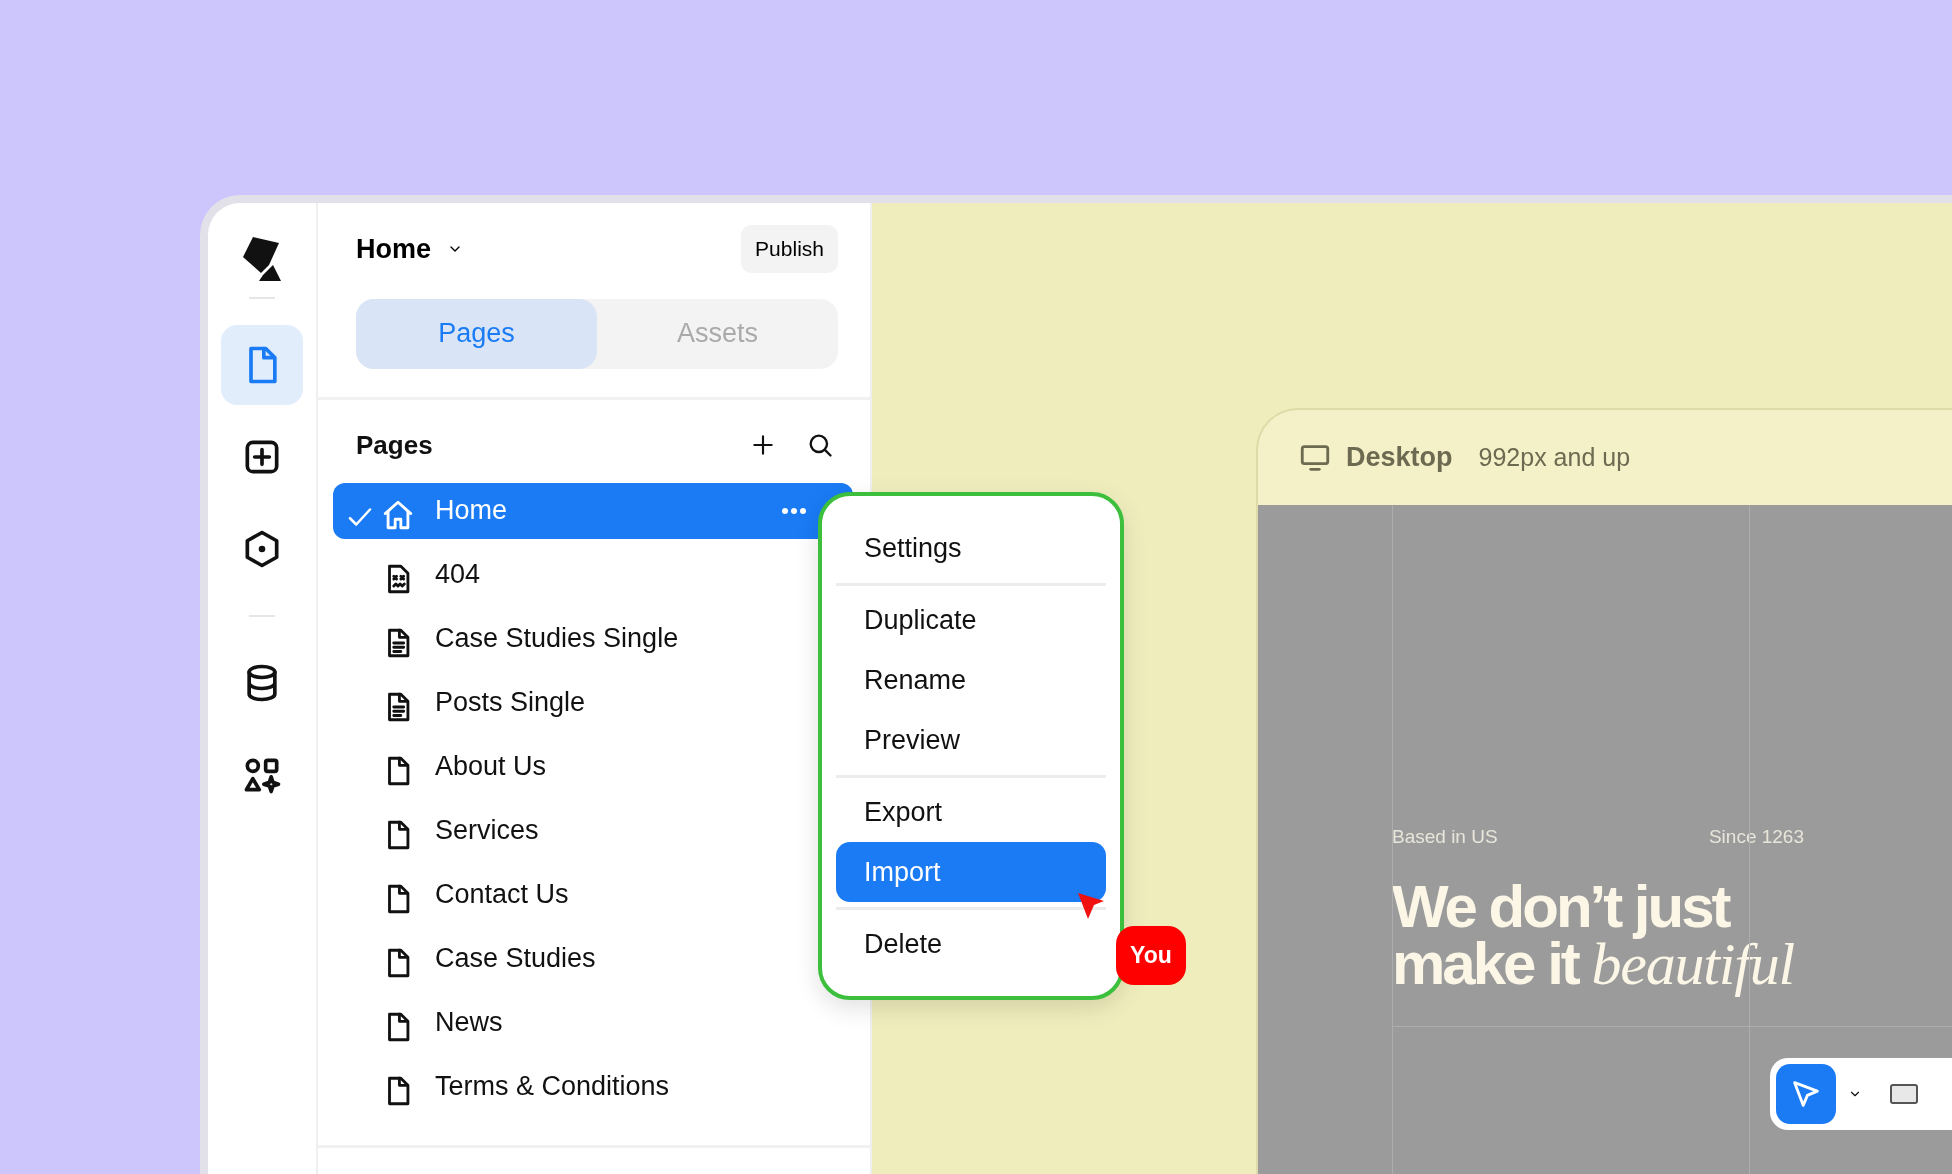  I want to click on breakpoint-name: Desktop, so click(1399, 458).